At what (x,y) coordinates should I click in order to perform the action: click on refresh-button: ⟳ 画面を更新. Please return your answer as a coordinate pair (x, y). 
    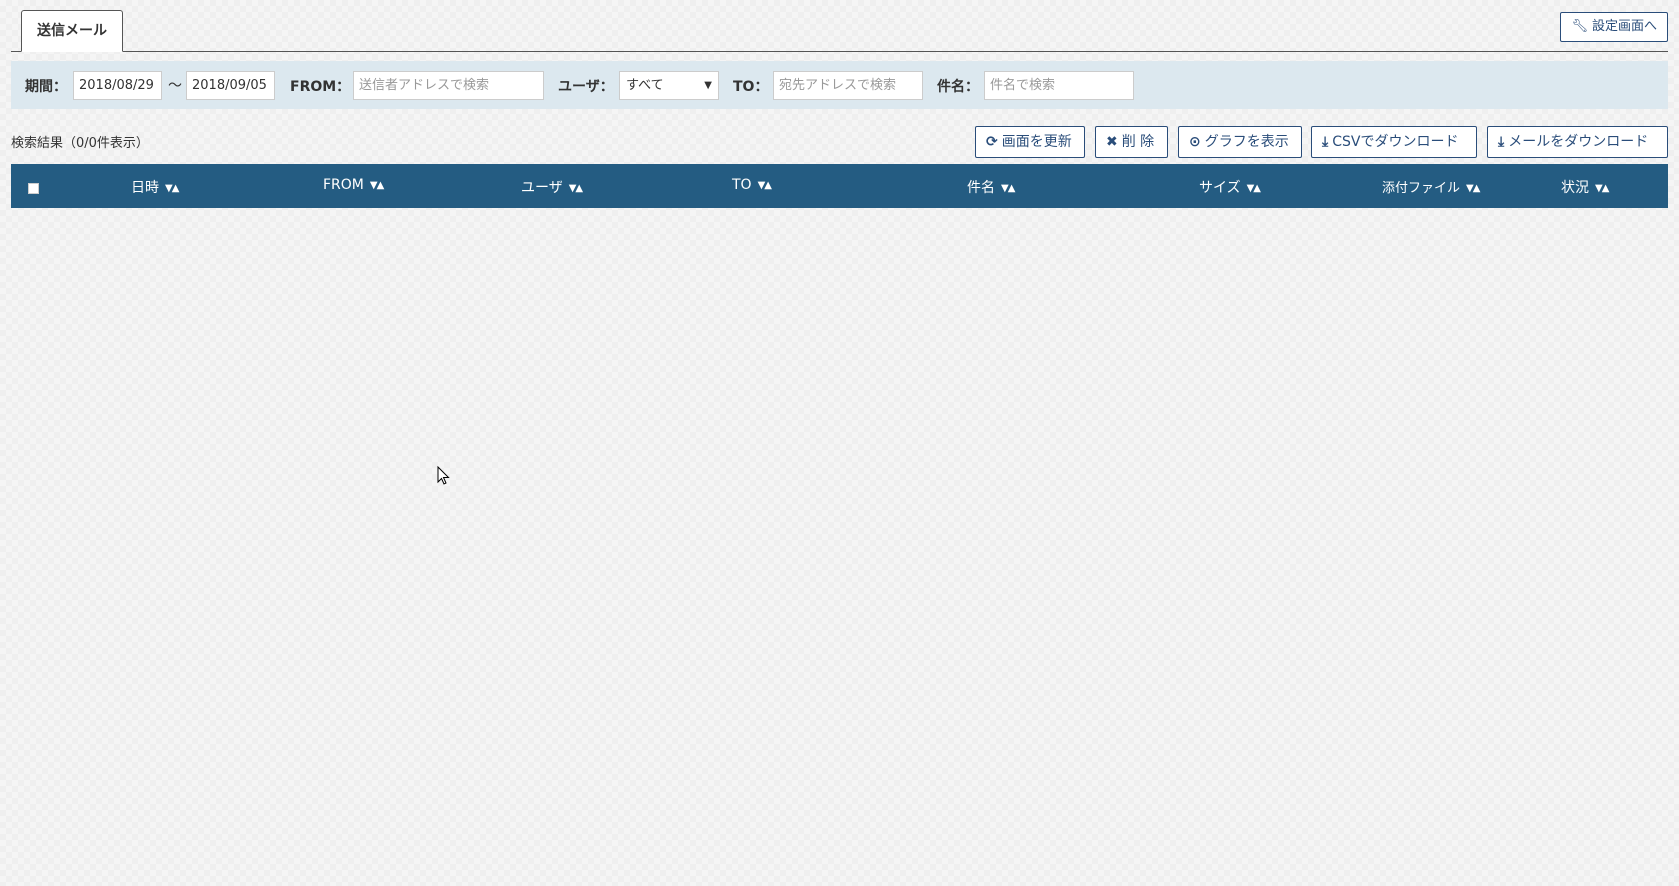
    Looking at the image, I should click on (1030, 142).